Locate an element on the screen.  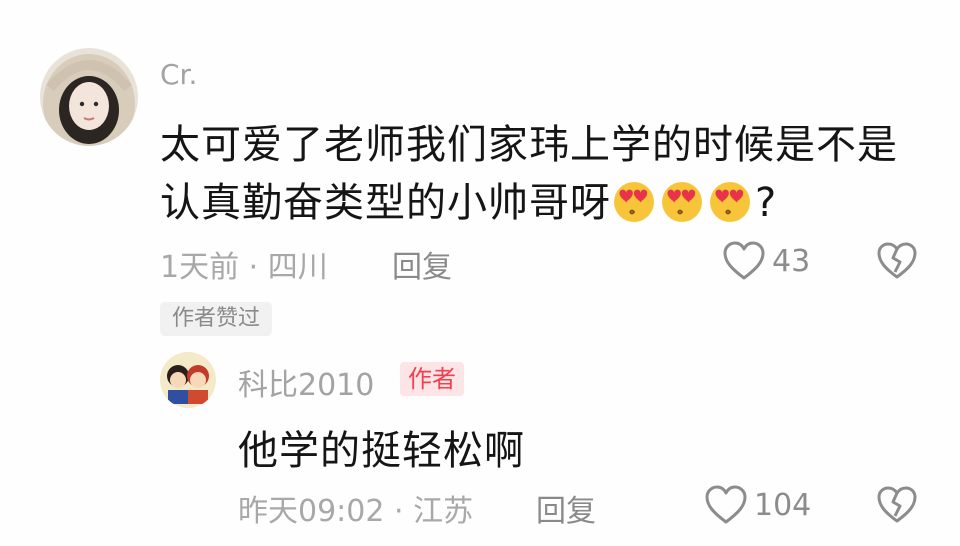
reply-avatar-image is located at coordinates (188, 380).